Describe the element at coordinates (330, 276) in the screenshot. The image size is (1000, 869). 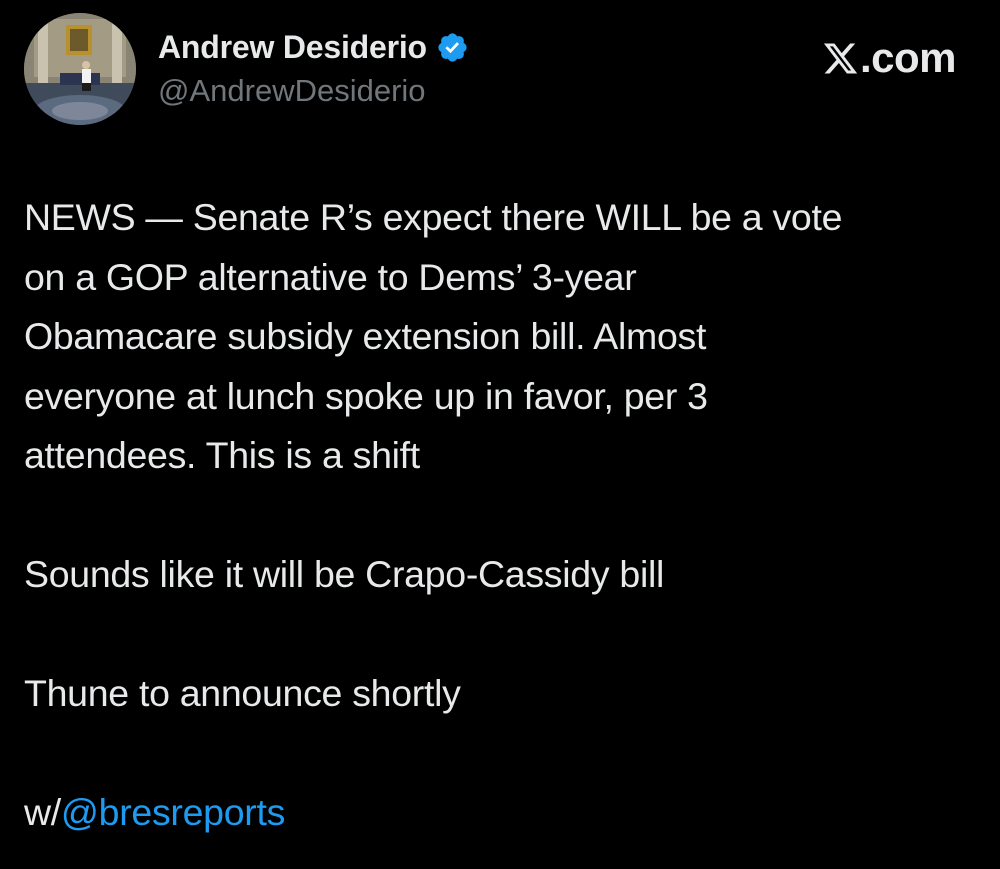
I see `tweet-line: on a GOP alternative to Dems’ 3-year` at that location.